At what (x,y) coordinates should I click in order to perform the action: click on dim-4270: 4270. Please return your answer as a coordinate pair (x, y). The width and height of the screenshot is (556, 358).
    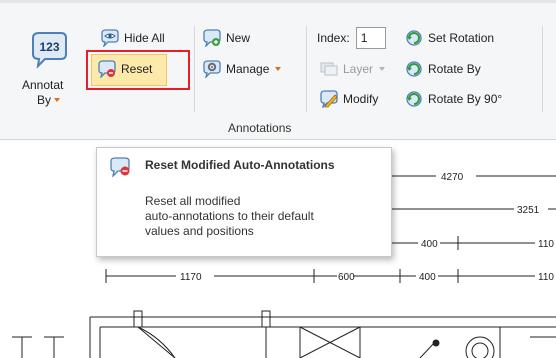
    Looking at the image, I should click on (452, 177).